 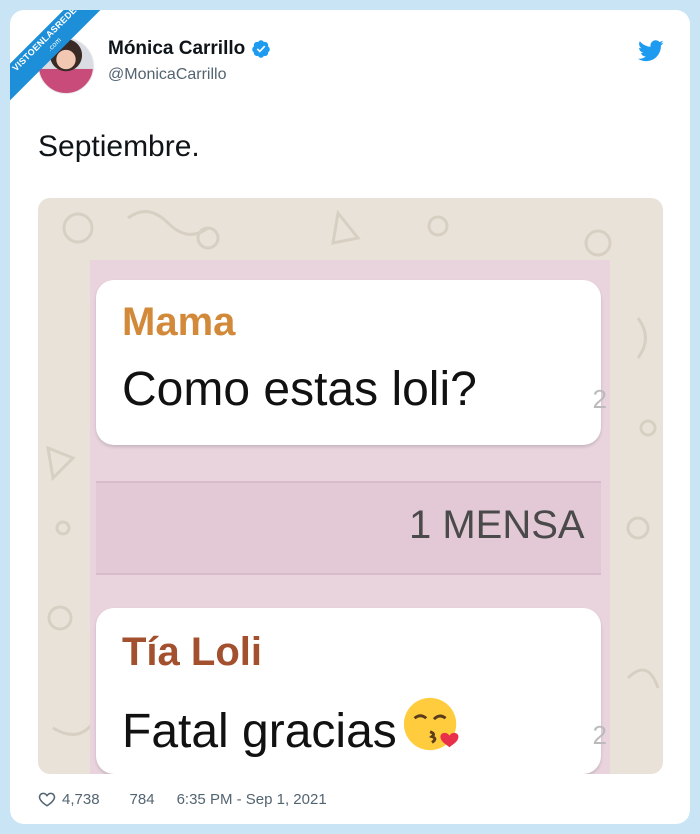 I want to click on message-text: Fatal gracias, so click(x=259, y=731).